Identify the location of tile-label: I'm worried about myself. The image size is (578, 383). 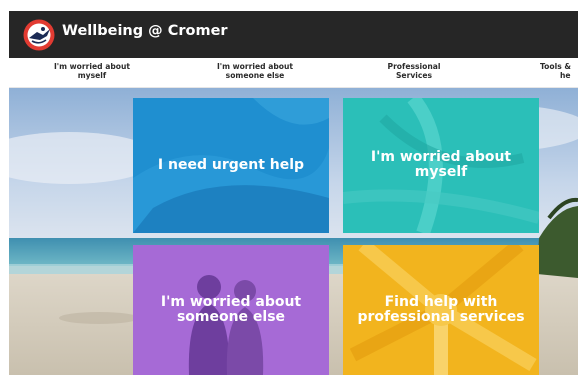
(441, 165).